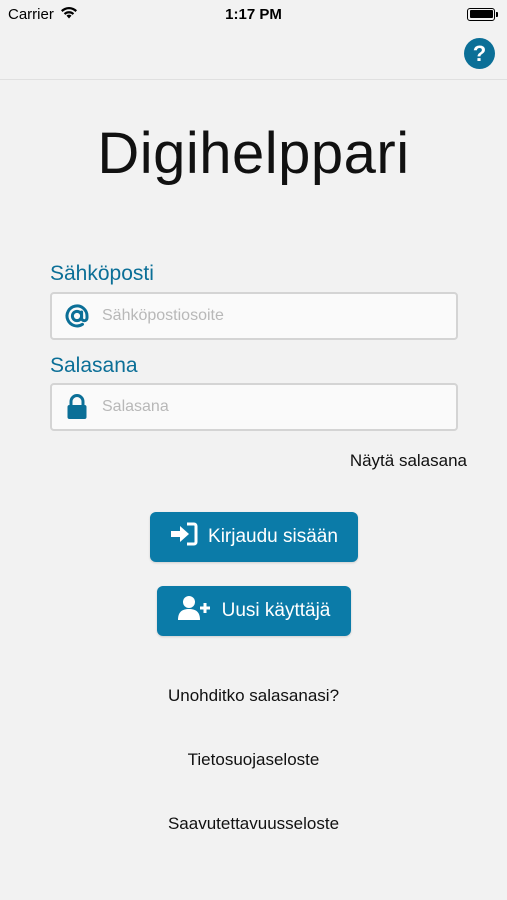 The width and height of the screenshot is (507, 900). What do you see at coordinates (276, 610) in the screenshot?
I see `new-user-button-label: Uusi käyttäjä` at bounding box center [276, 610].